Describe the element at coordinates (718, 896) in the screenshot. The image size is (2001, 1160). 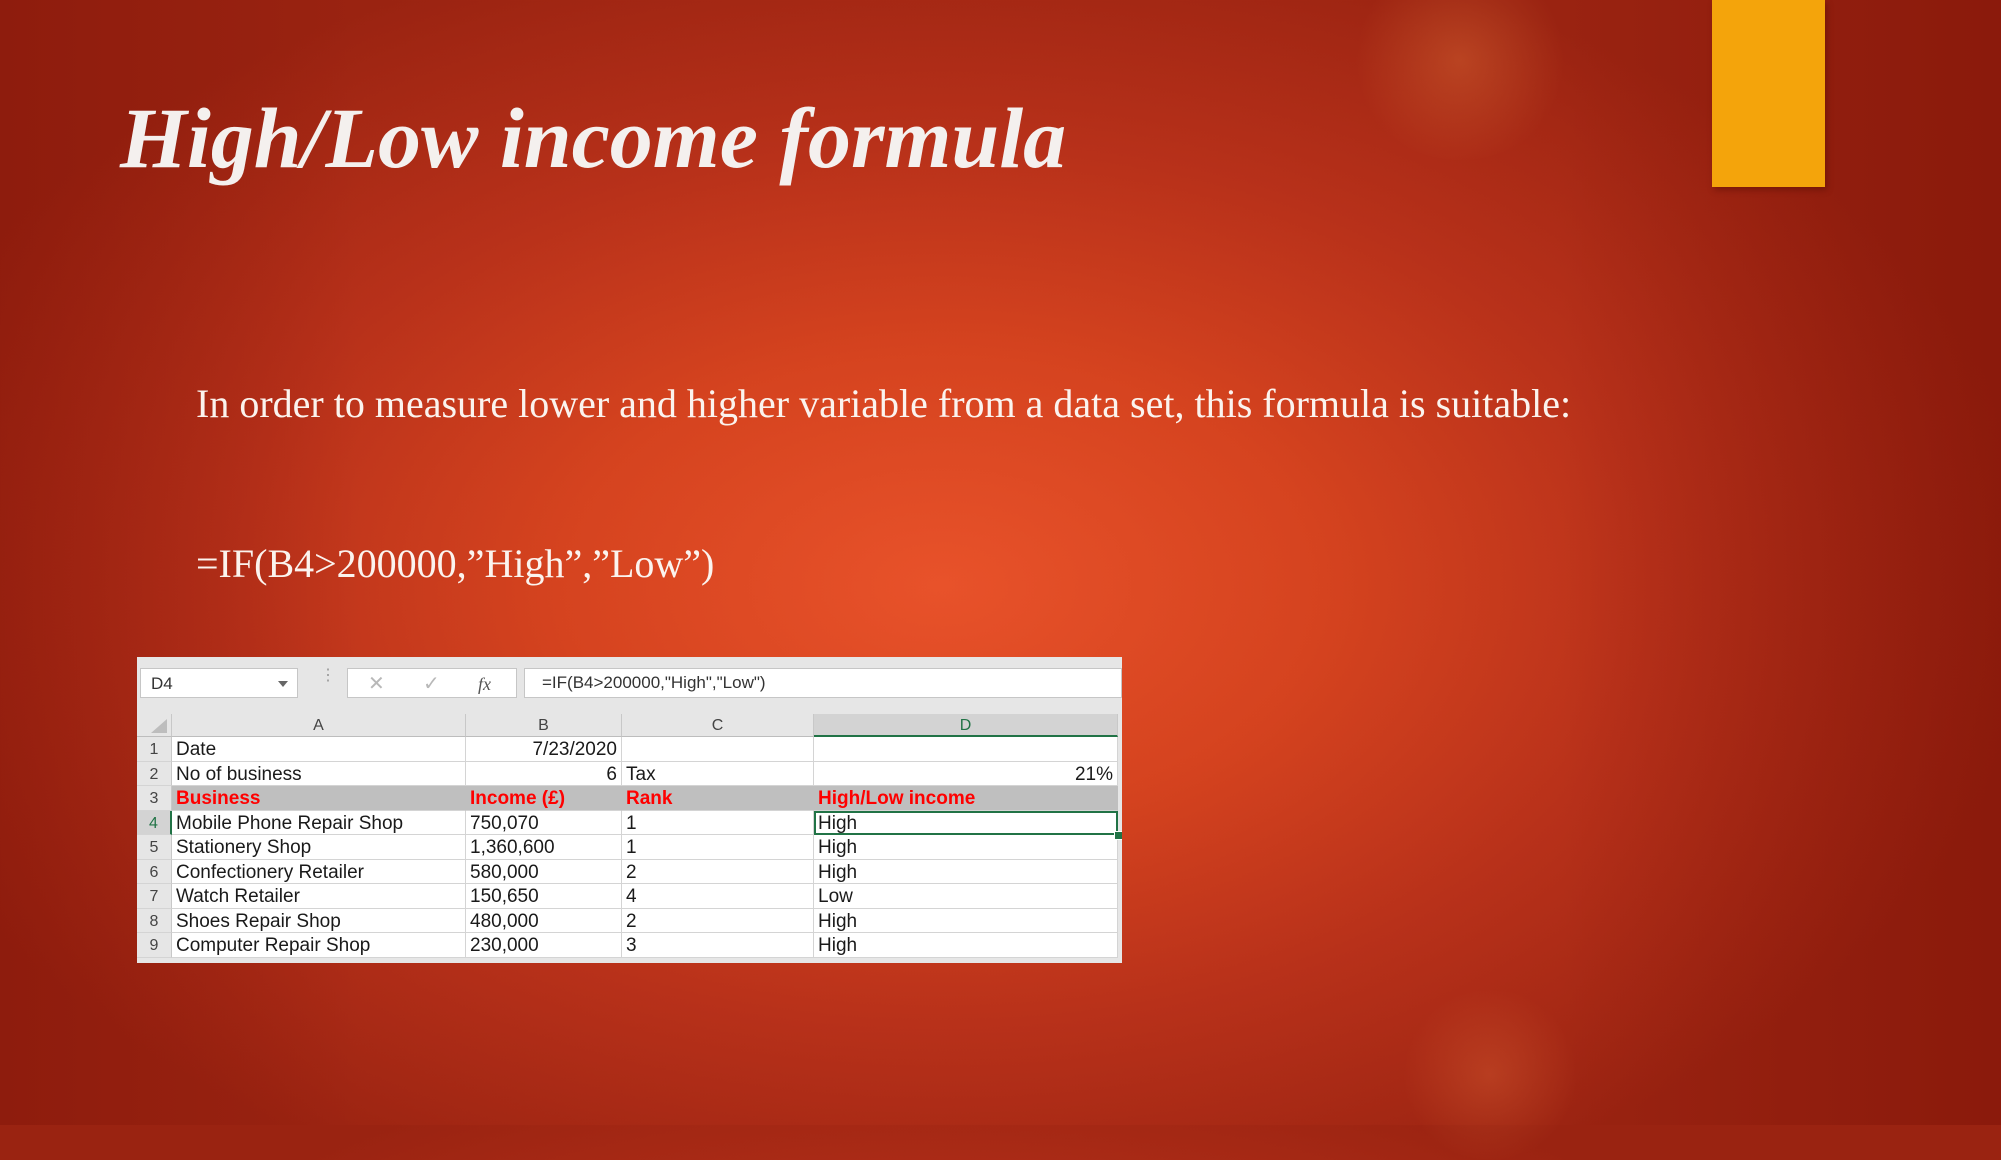
I see `cell-c7: 4` at that location.